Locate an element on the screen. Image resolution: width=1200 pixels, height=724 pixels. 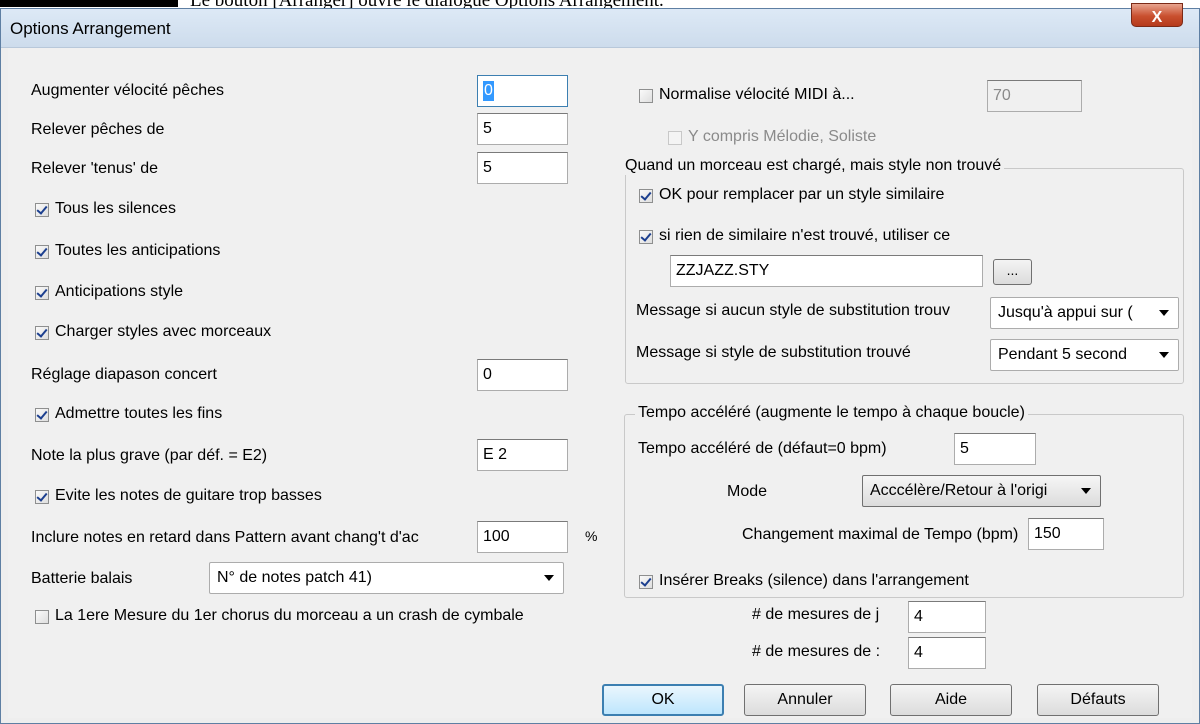
mesures-2-input: 4 is located at coordinates (947, 653).